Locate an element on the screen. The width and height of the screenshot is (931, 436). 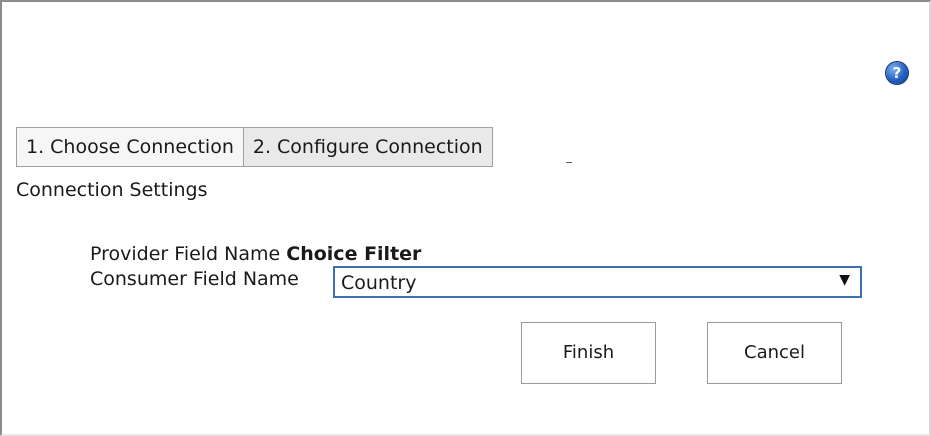
help-icon: ? is located at coordinates (897, 73).